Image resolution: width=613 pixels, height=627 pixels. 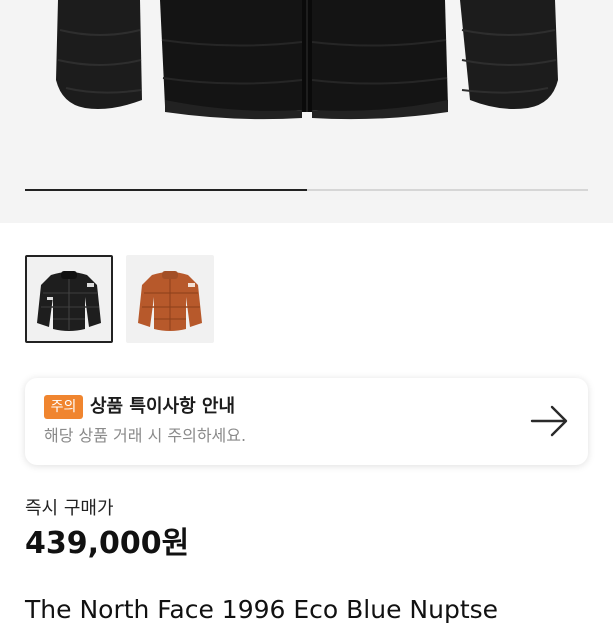 I want to click on caution-badge: 주의, so click(x=63, y=407).